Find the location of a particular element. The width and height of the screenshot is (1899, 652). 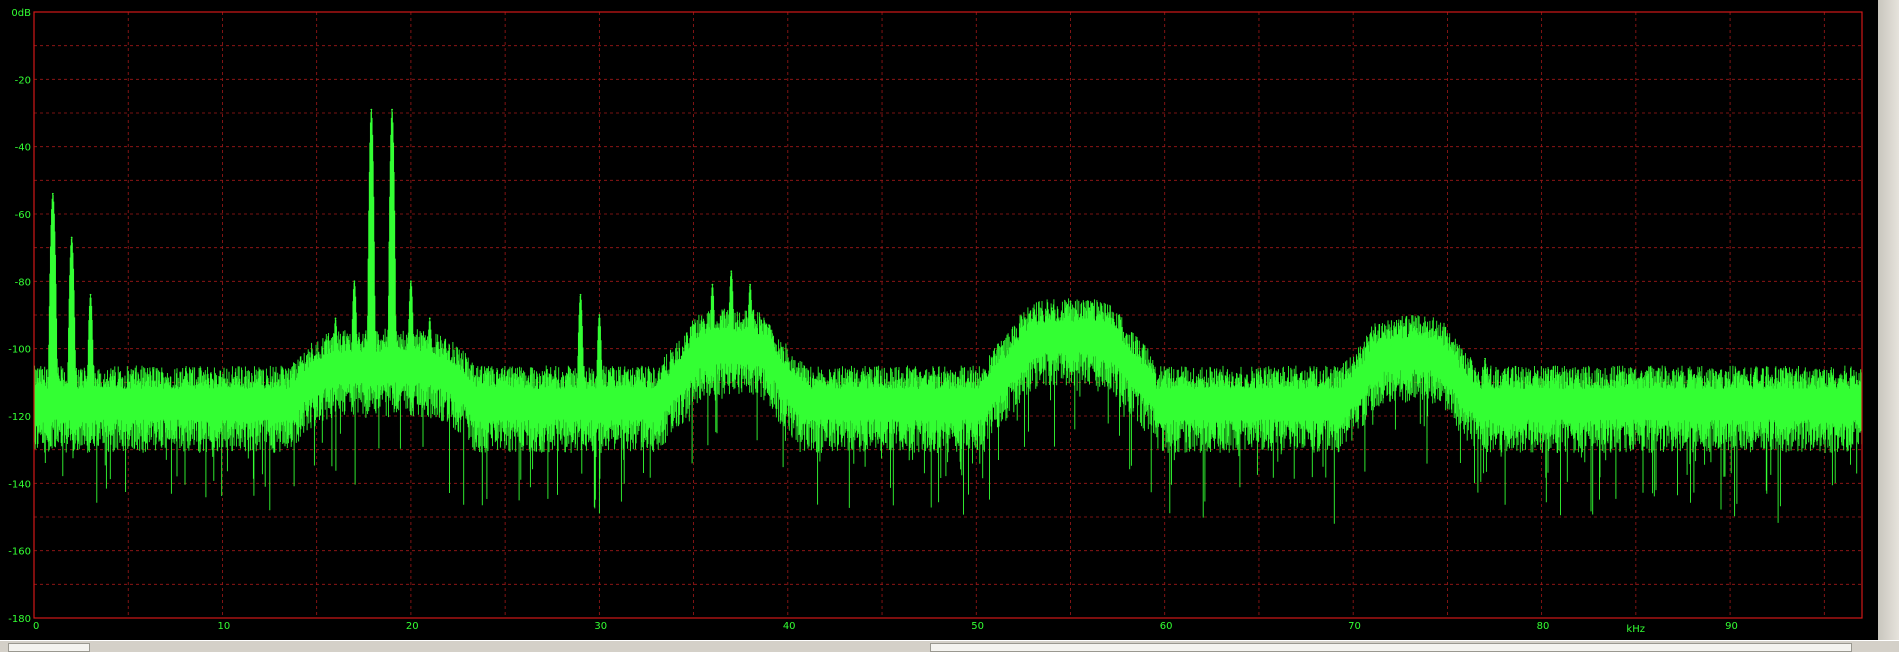

y-tick-label: -180 is located at coordinates (19, 619).